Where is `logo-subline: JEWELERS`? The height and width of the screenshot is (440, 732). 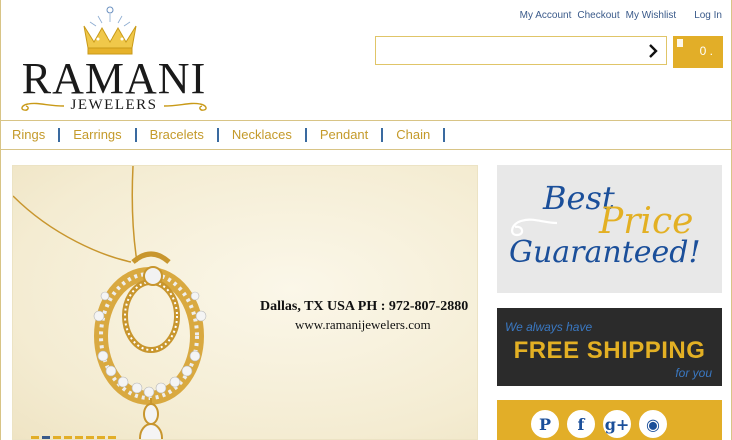
logo-subline: JEWELERS is located at coordinates (114, 106).